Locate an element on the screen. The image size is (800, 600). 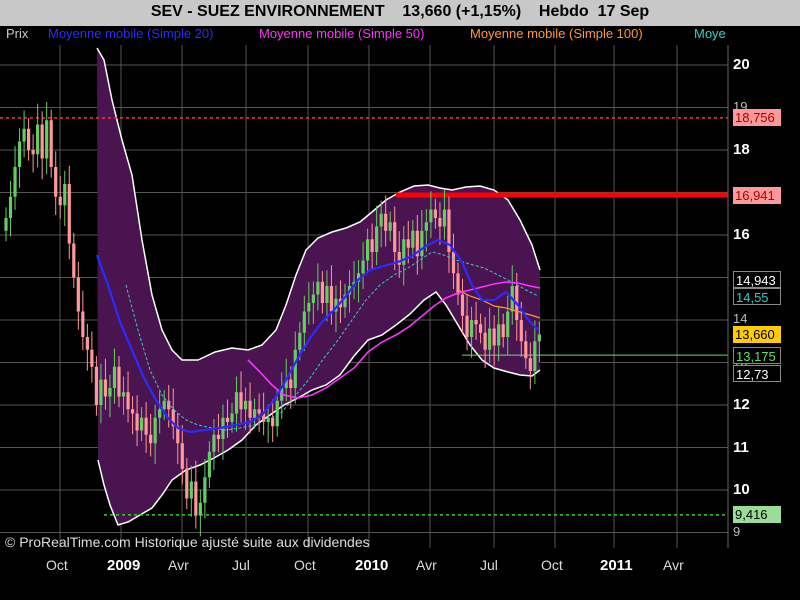
price-tag: 18,756 is located at coordinates (757, 118).